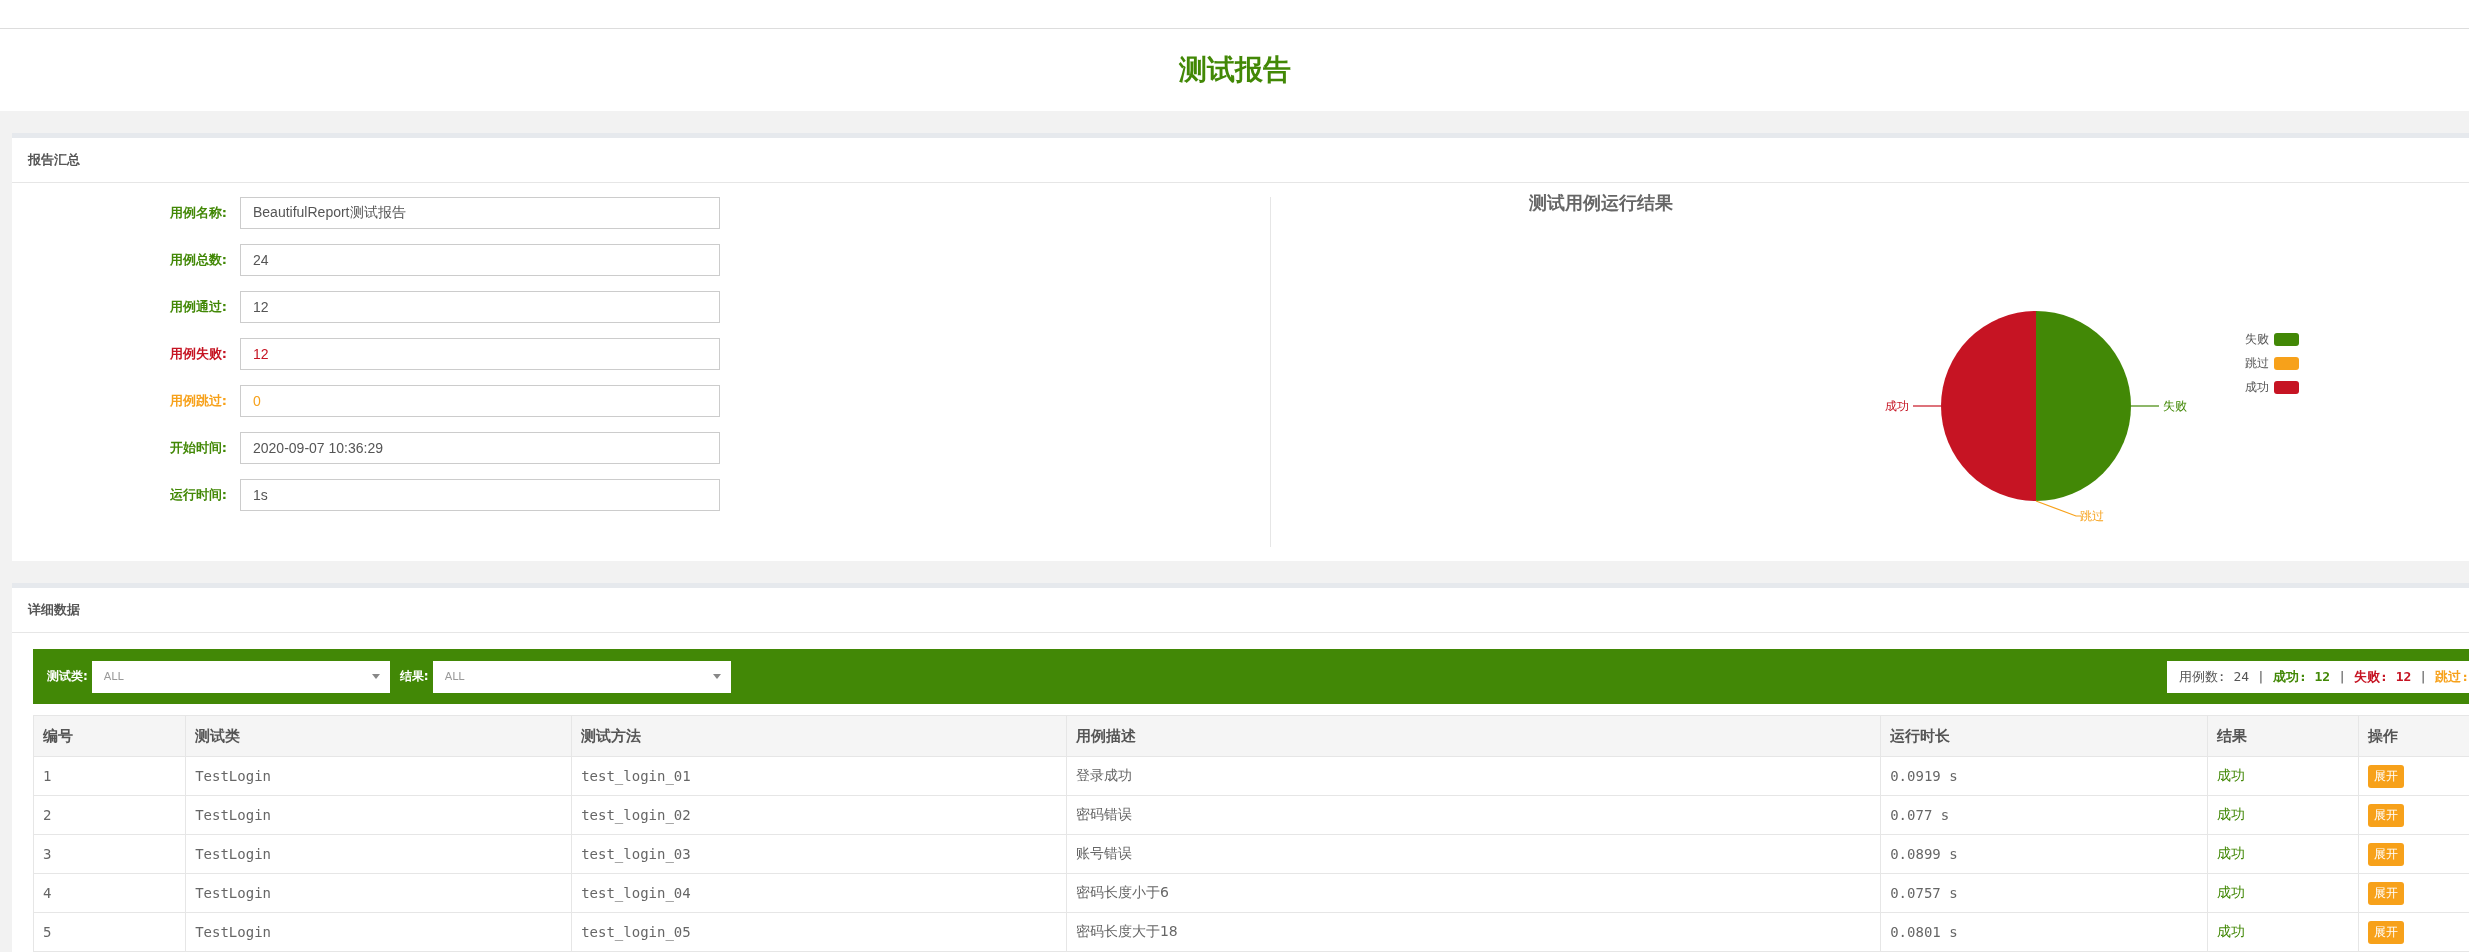 This screenshot has height=952, width=2469. What do you see at coordinates (480, 213) in the screenshot?
I see `input-field: BeautifulReport测试报告` at bounding box center [480, 213].